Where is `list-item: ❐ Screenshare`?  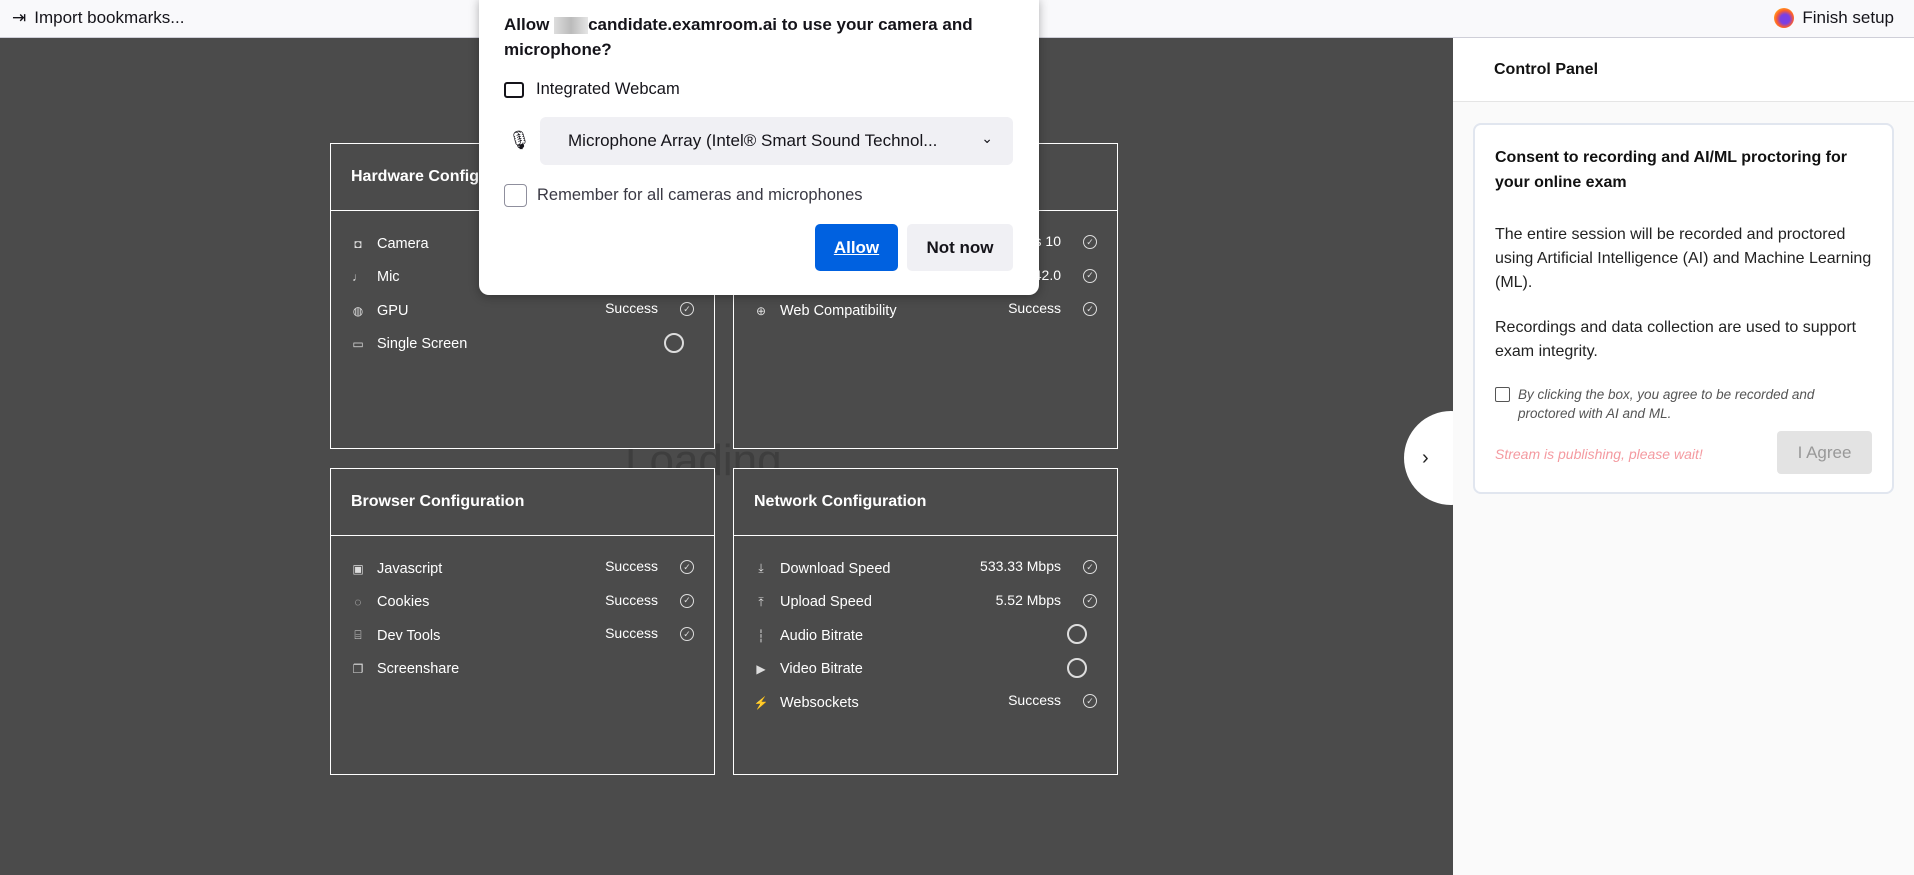 list-item: ❐ Screenshare is located at coordinates (522, 670).